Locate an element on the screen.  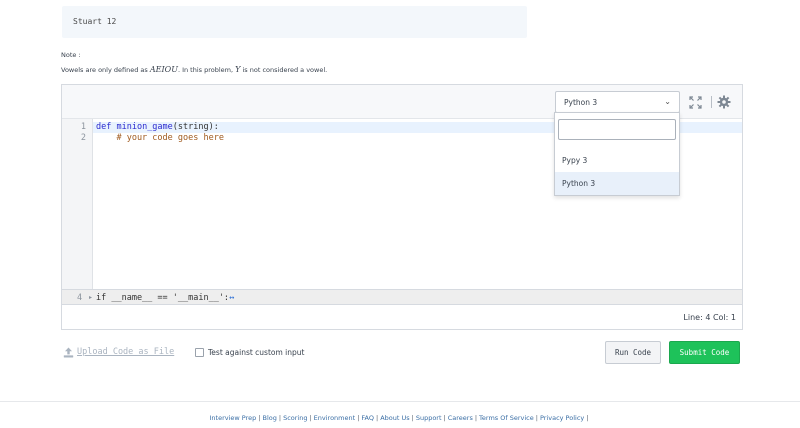
language-option-selected: Python 3 is located at coordinates (617, 183).